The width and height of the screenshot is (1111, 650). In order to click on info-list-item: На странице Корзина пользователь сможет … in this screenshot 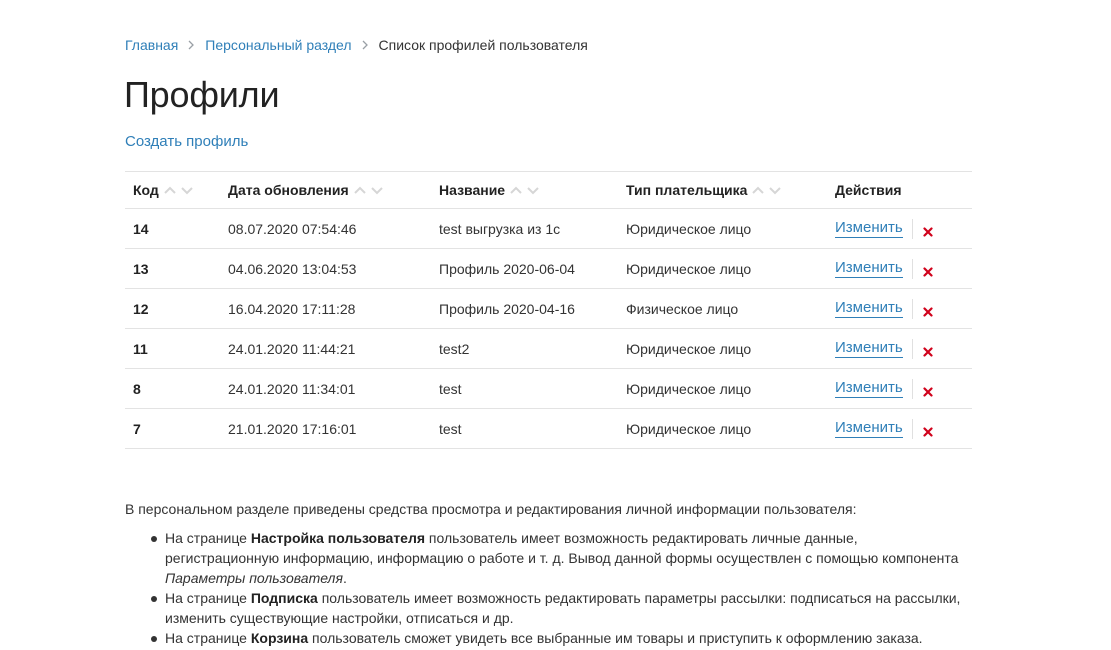, I will do `click(563, 638)`.